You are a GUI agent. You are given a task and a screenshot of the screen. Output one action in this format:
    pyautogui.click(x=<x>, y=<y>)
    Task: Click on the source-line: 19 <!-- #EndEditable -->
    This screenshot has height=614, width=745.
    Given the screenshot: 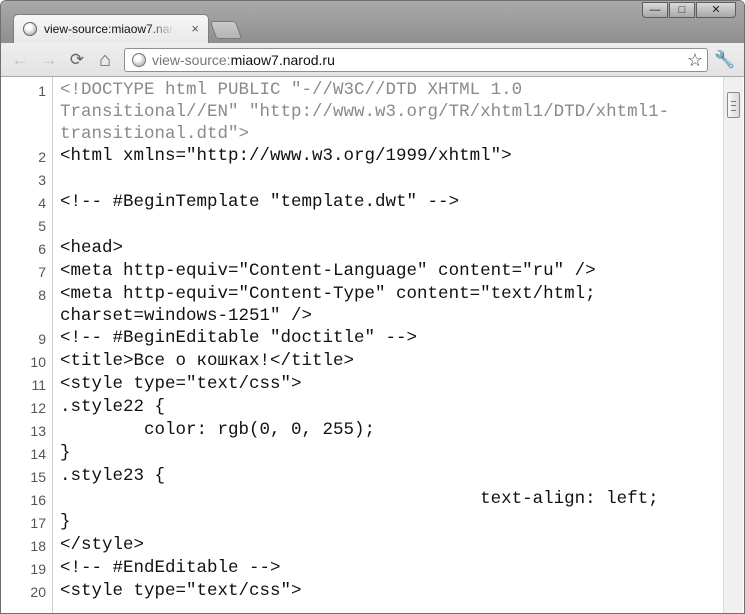 What is the action you would take?
    pyautogui.click(x=362, y=568)
    